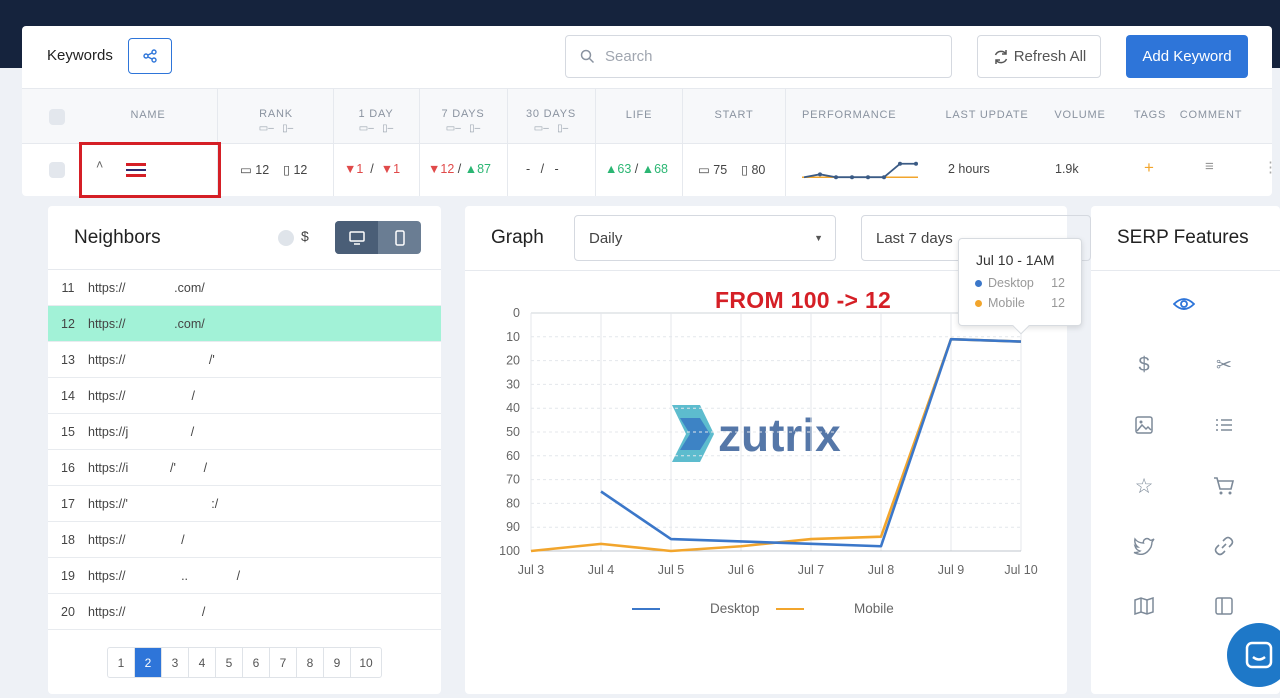 The width and height of the screenshot is (1280, 698). I want to click on add-tag-button: +, so click(1149, 168).